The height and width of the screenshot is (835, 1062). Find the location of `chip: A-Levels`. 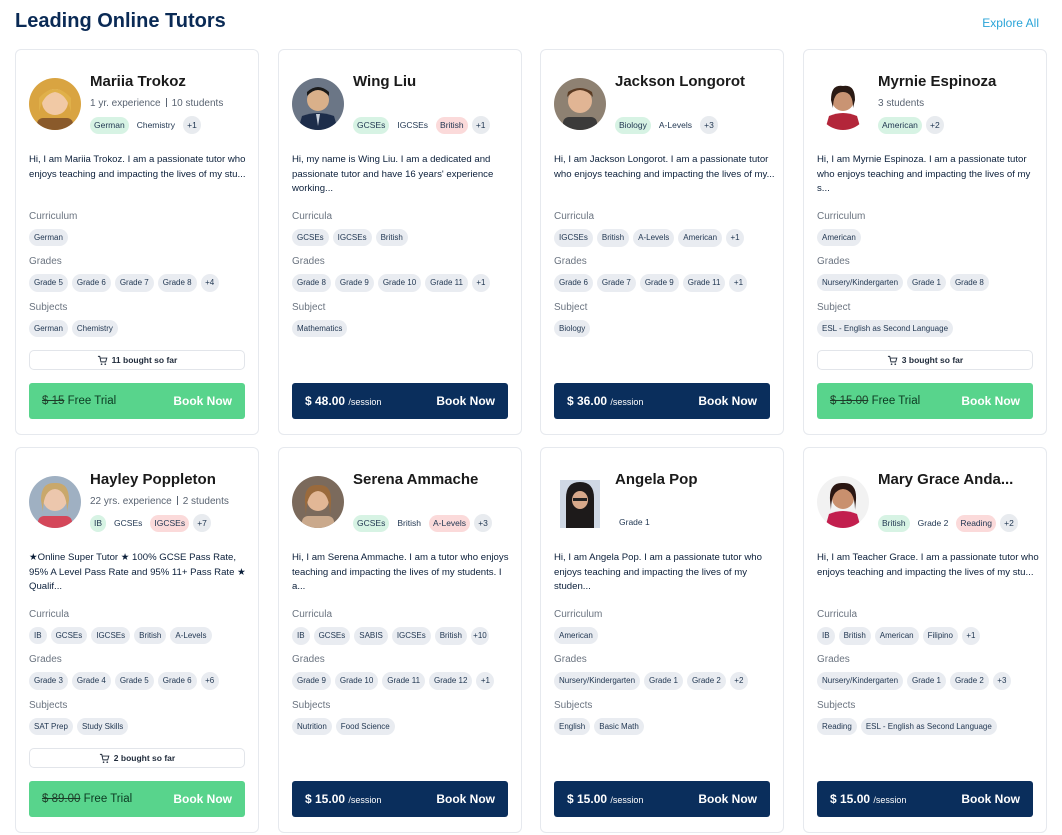

chip: A-Levels is located at coordinates (191, 635).